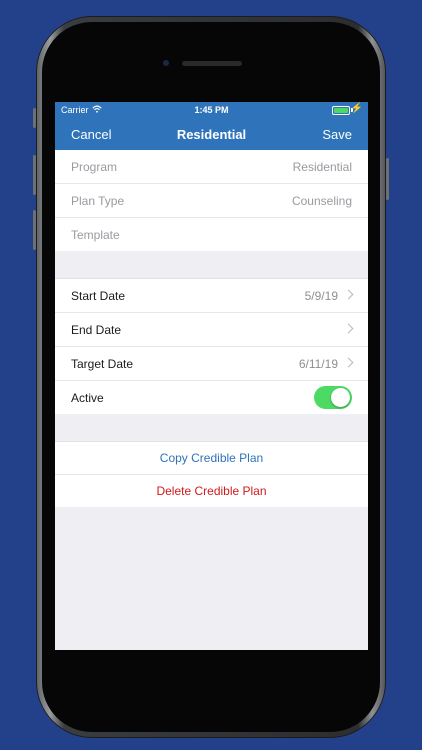  I want to click on plan-type-value: Counseling, so click(321, 201).